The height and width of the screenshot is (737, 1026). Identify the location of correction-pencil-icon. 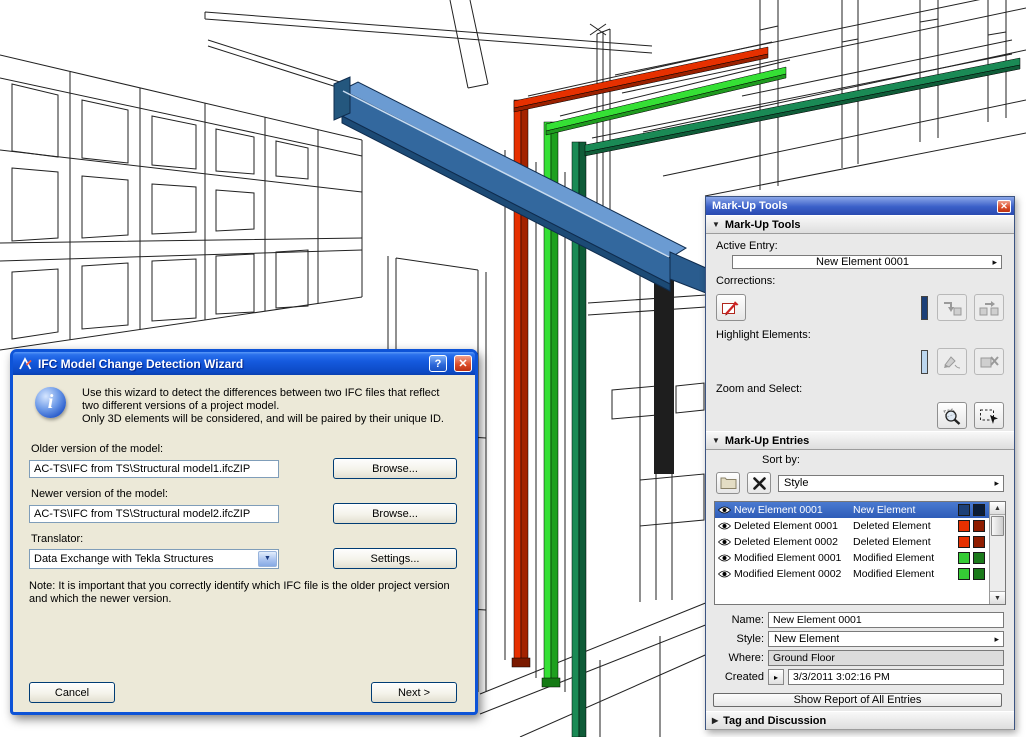
(730, 307).